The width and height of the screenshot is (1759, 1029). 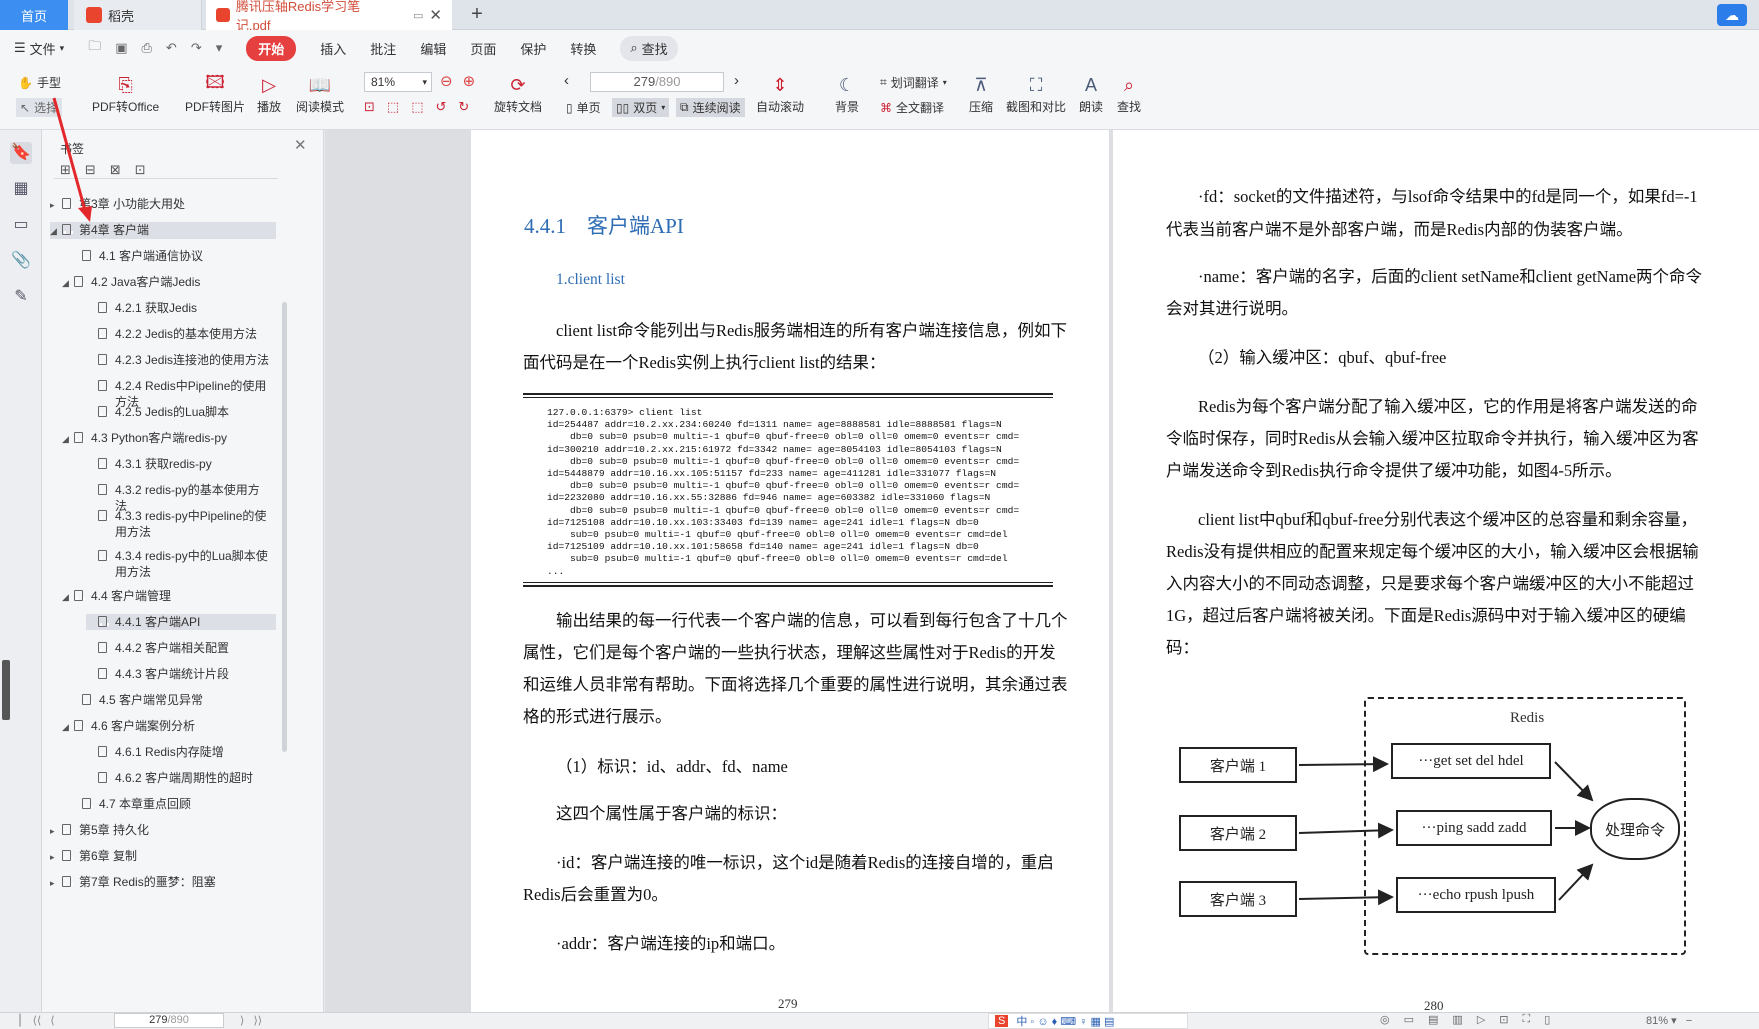 What do you see at coordinates (125, 93) in the screenshot?
I see `pdf-to-office-button: ⎘ PDF转Office` at bounding box center [125, 93].